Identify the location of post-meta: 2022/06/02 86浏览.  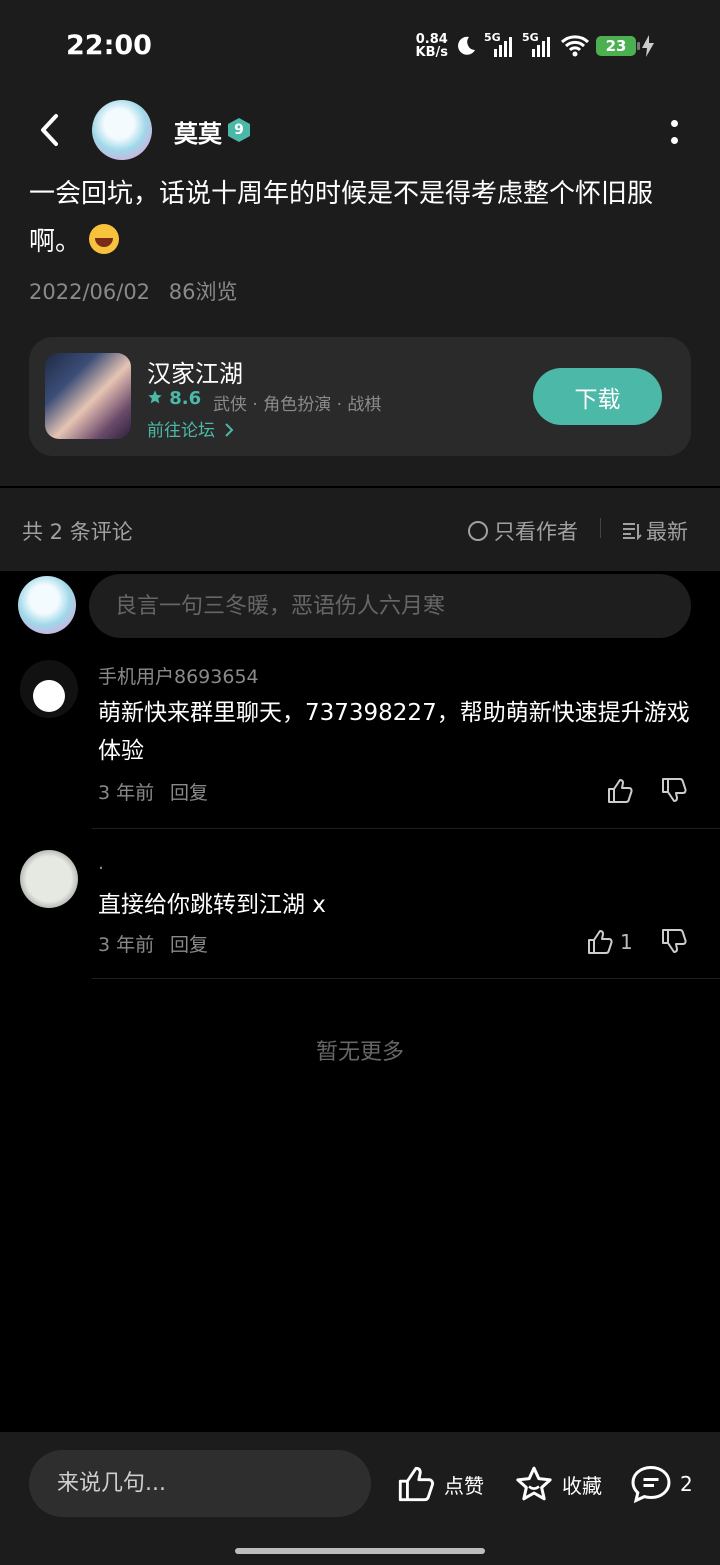
(133, 291).